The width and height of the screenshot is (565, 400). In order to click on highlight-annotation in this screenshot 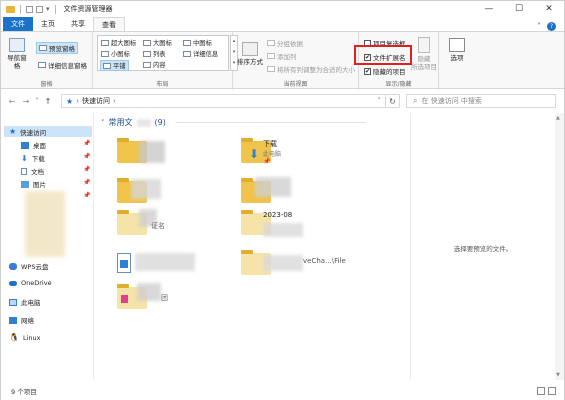, I will do `click(383, 55)`.